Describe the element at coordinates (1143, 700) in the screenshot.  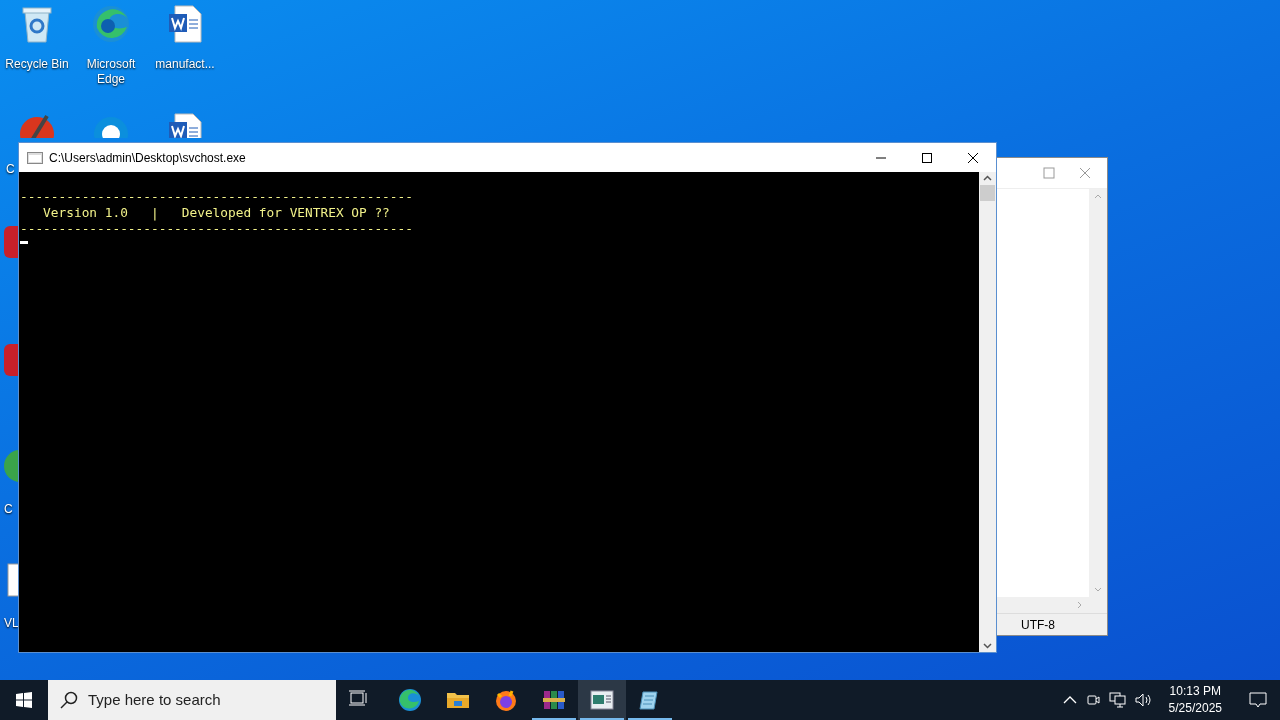
I see `speaker-icon` at that location.